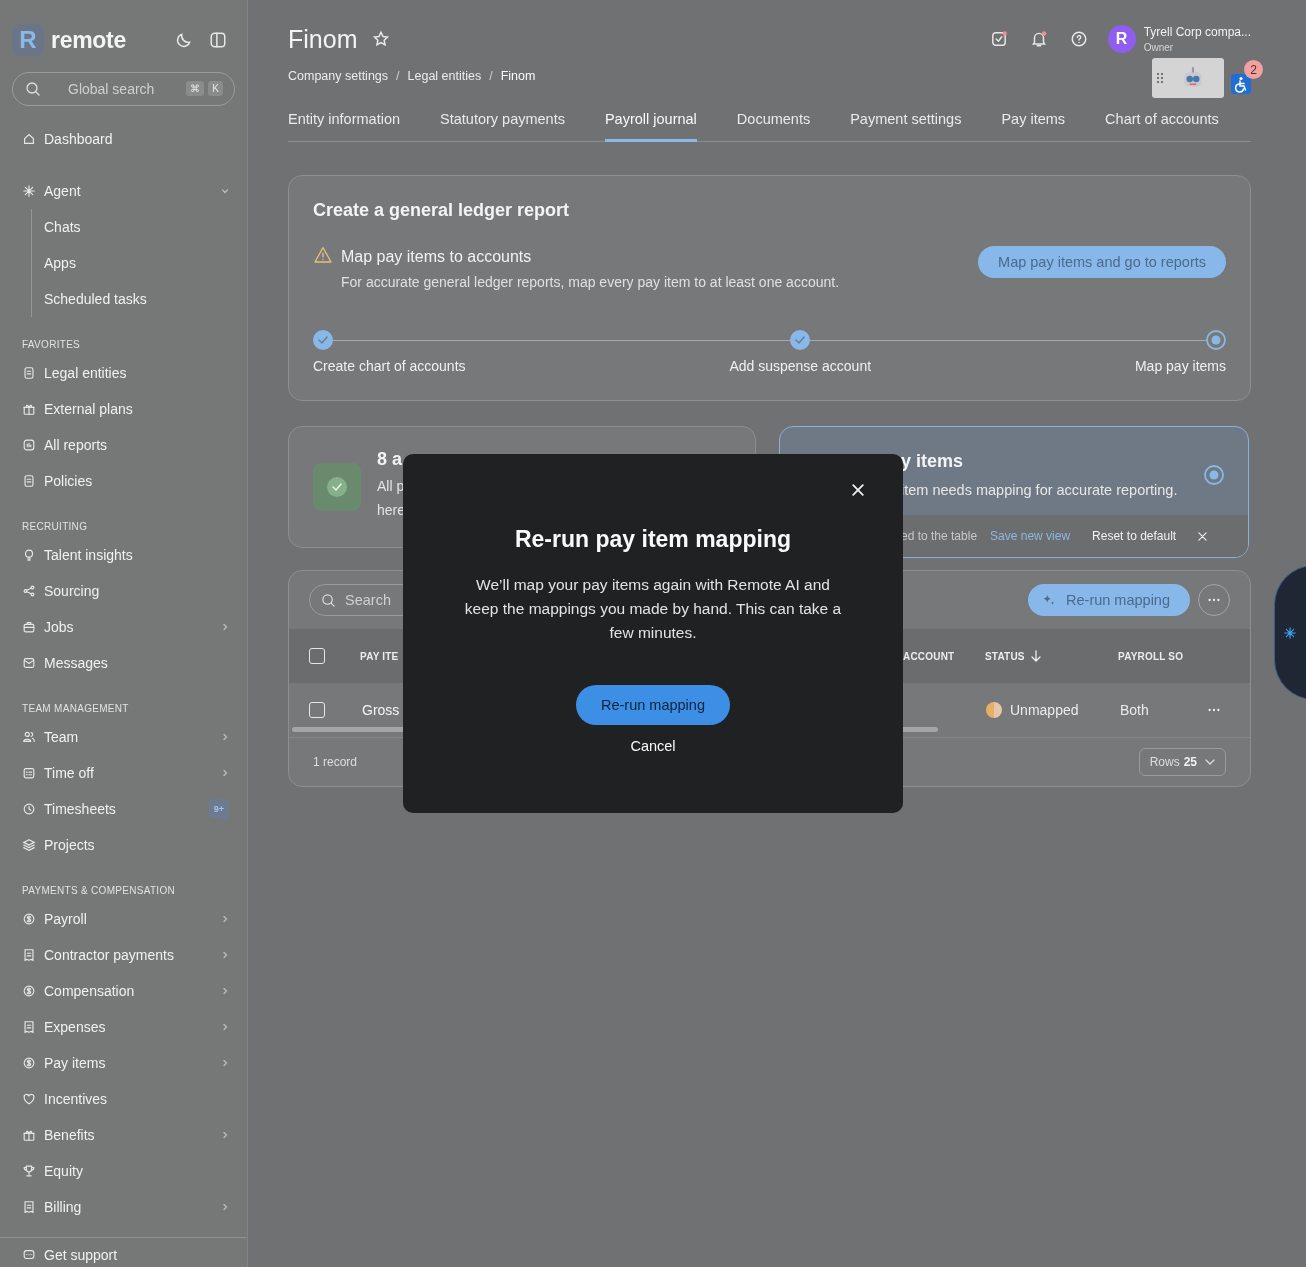  Describe the element at coordinates (123, 1207) in the screenshot. I see `sidebar-item: Billing` at that location.